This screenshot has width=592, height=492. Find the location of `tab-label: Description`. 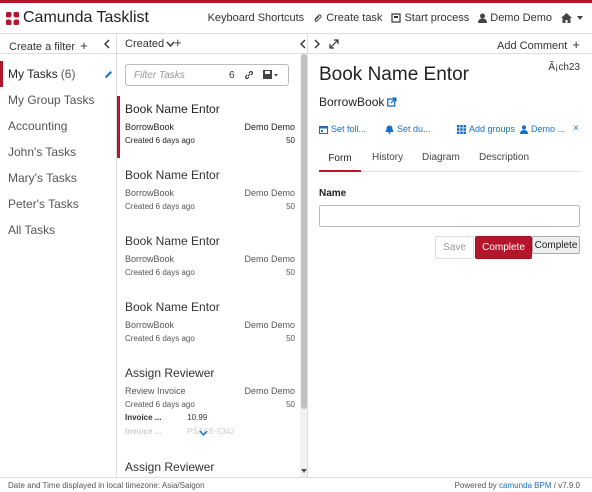

tab-label: Description is located at coordinates (504, 157).